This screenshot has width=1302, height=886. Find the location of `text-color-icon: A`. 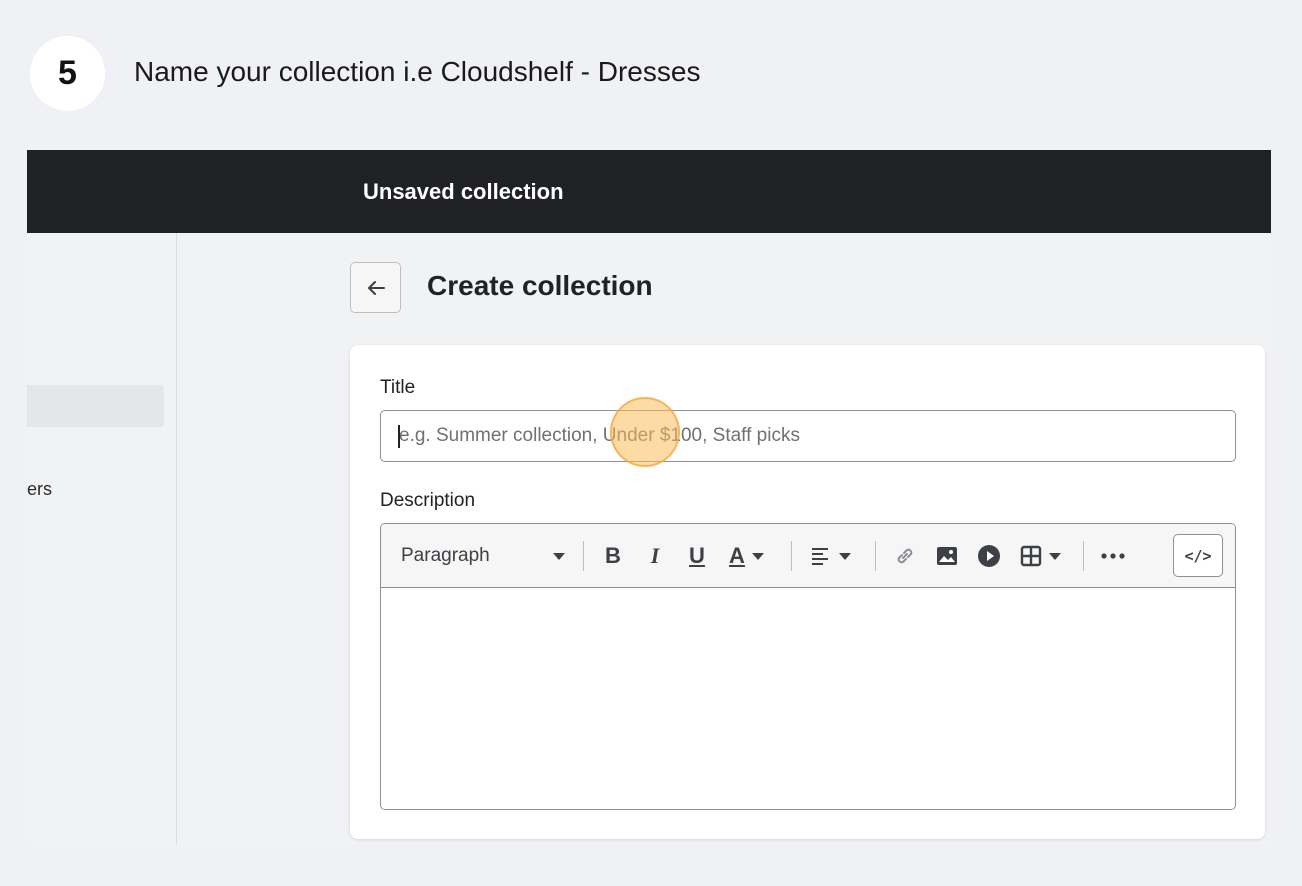

text-color-icon: A is located at coordinates (737, 555).